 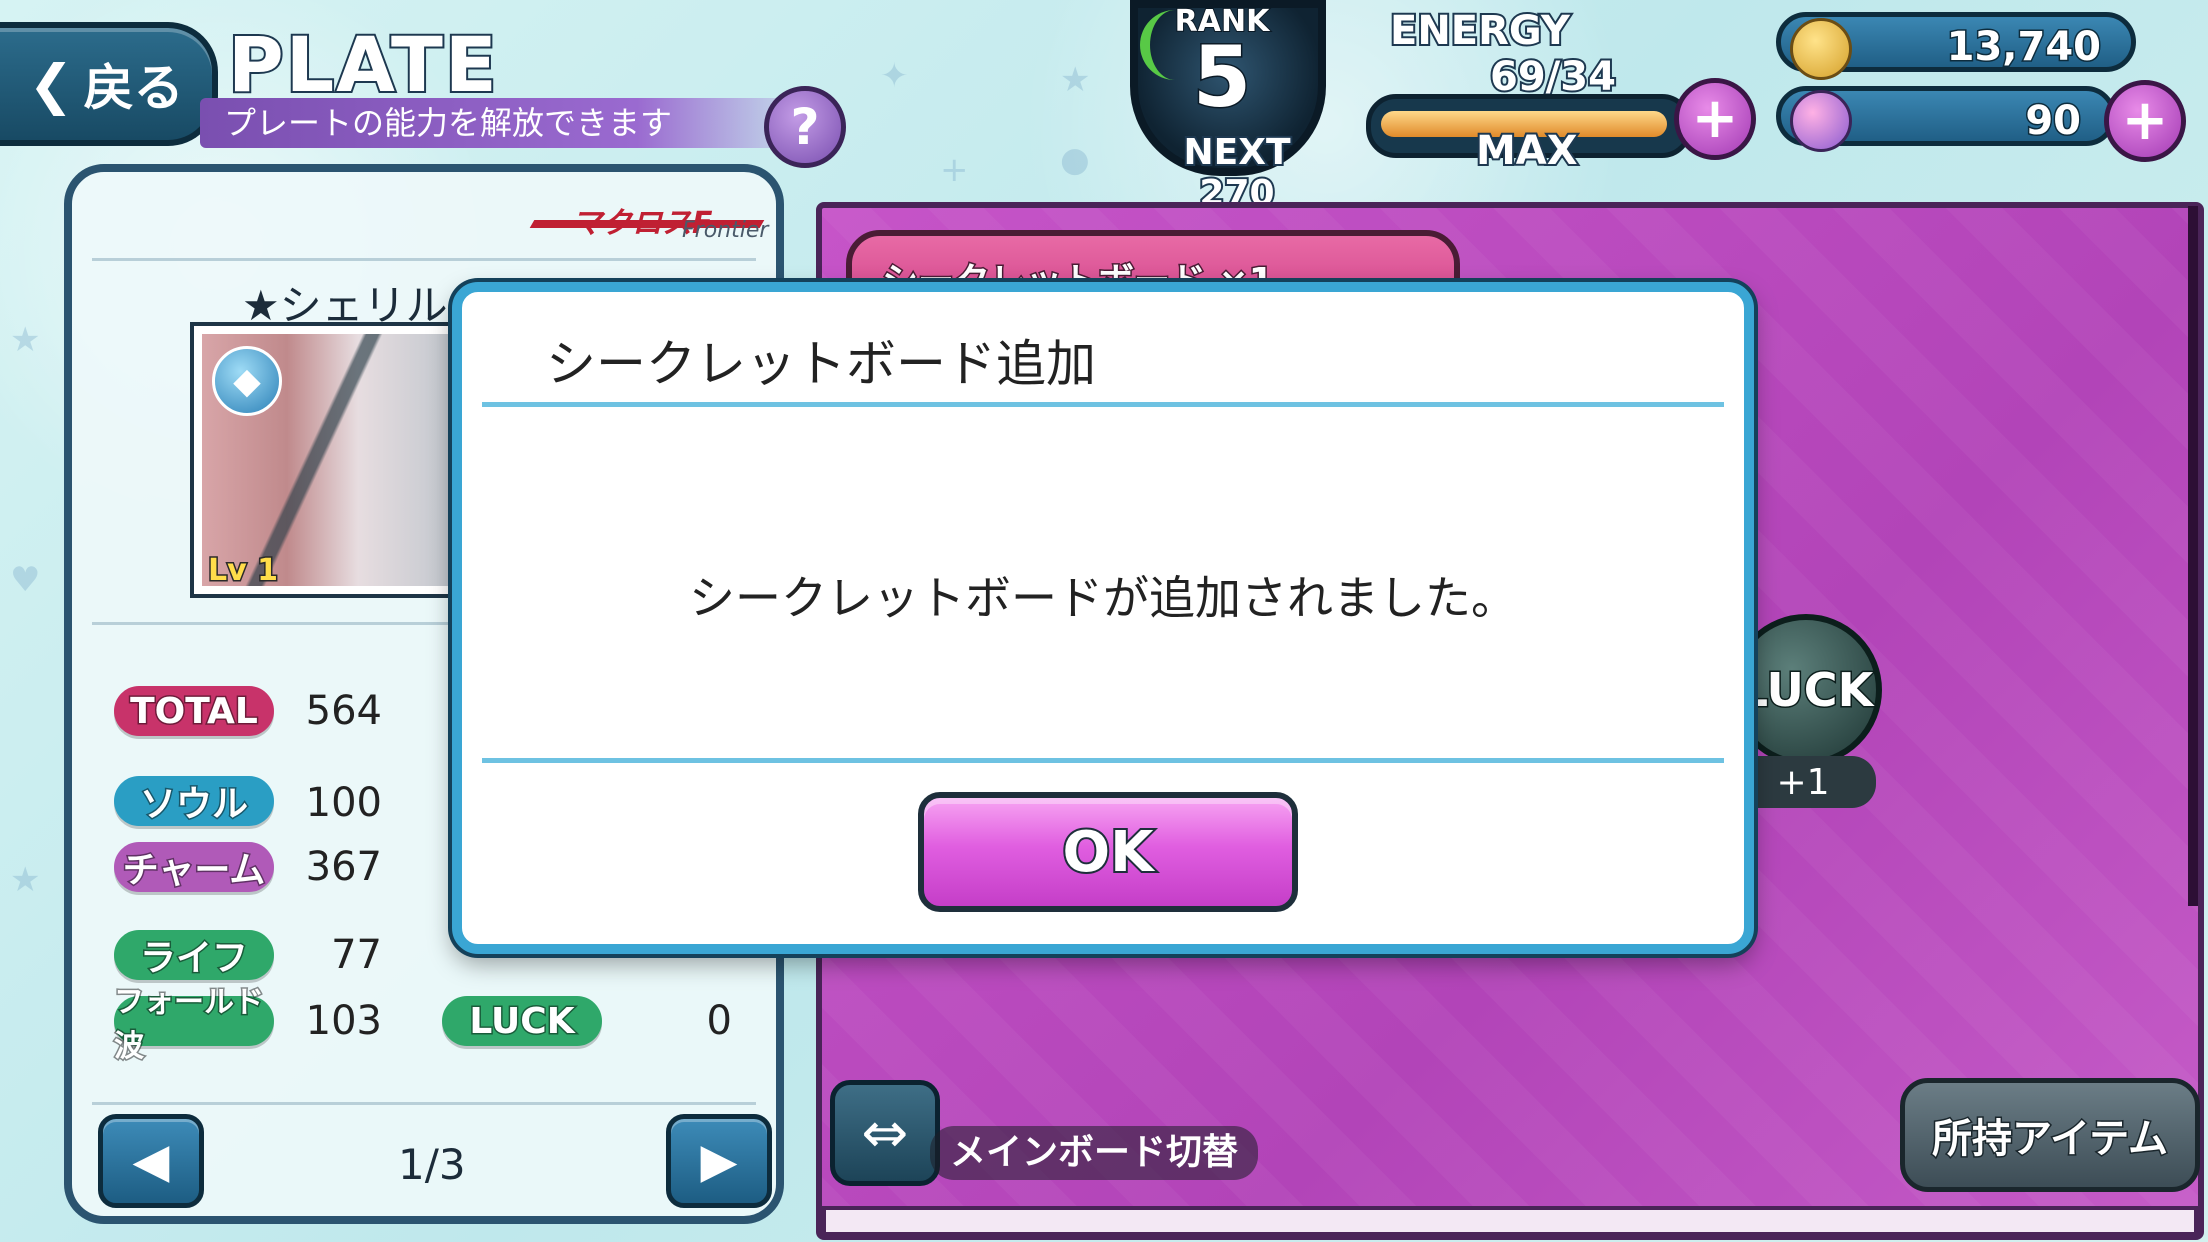 I want to click on dialog-message: シークレットボードが追加されました。, so click(x=1103, y=598).